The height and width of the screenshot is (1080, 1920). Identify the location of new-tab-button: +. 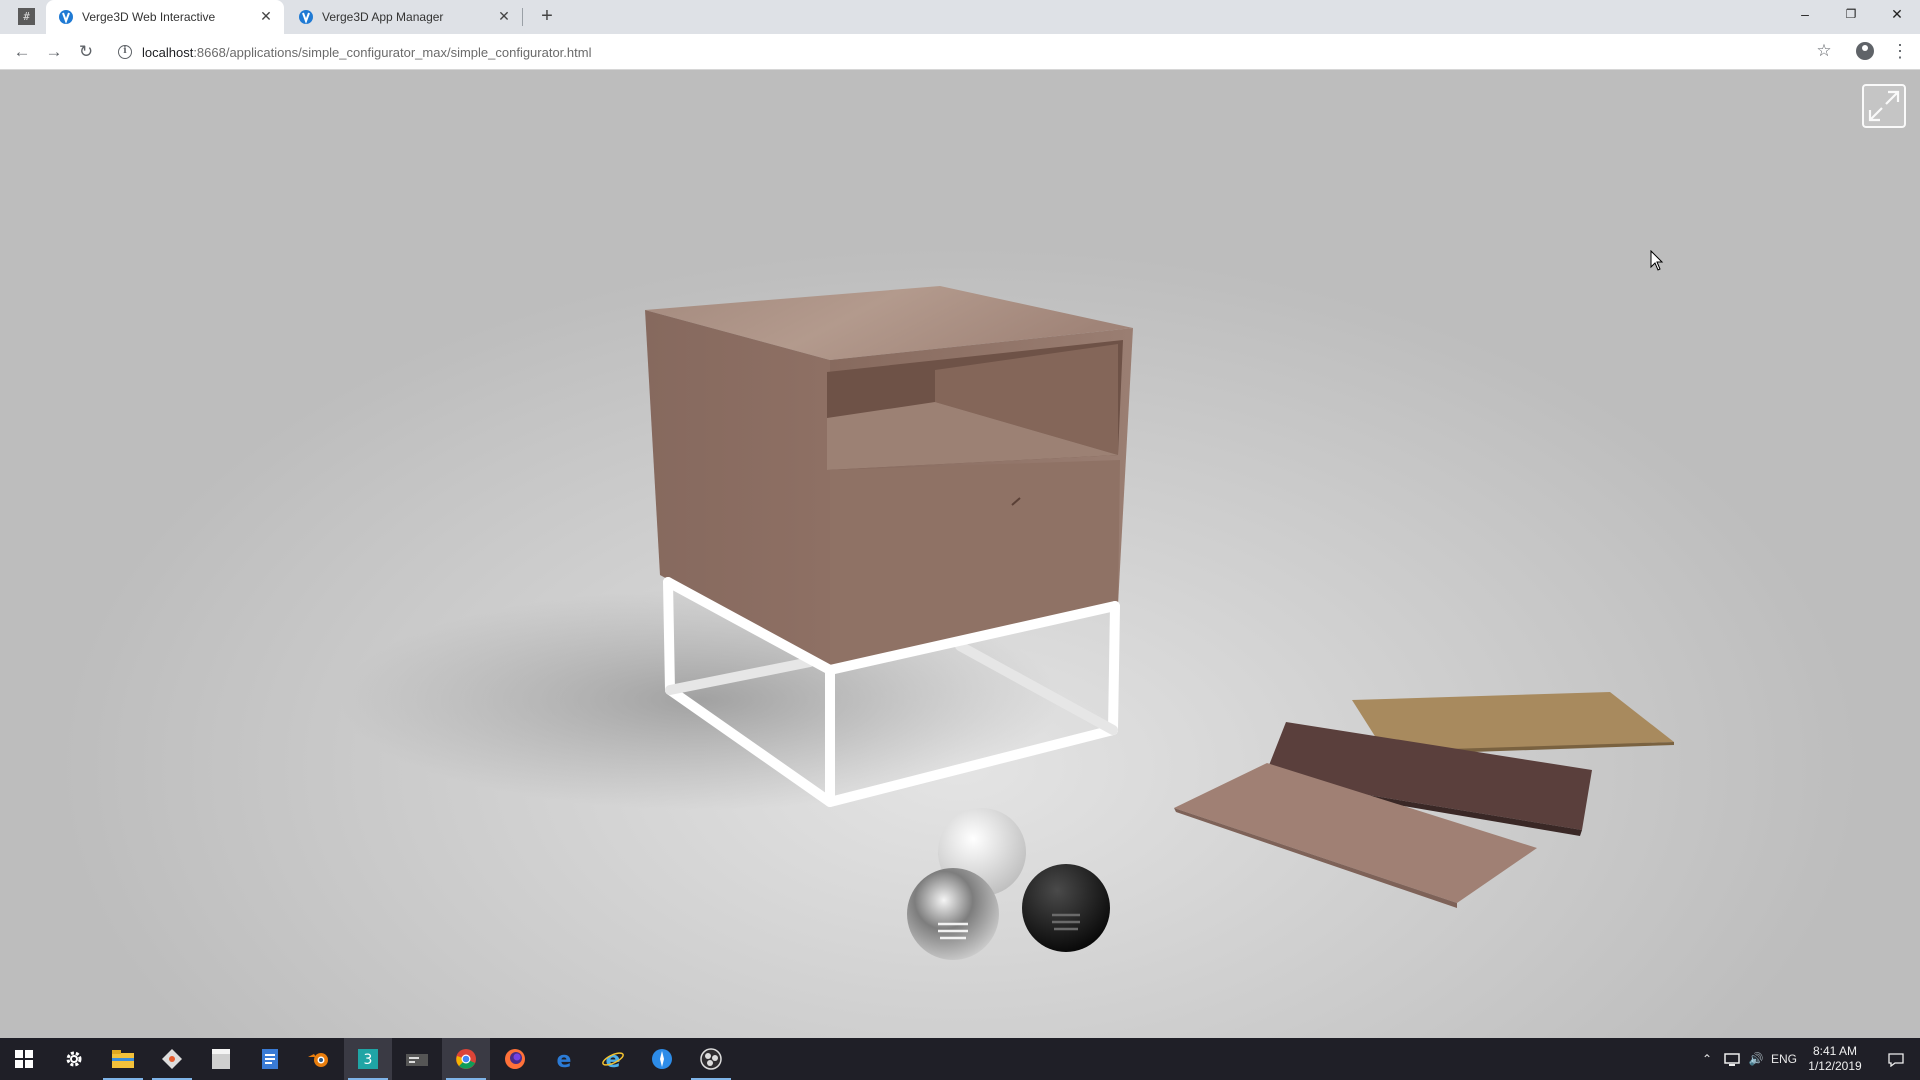
(547, 16).